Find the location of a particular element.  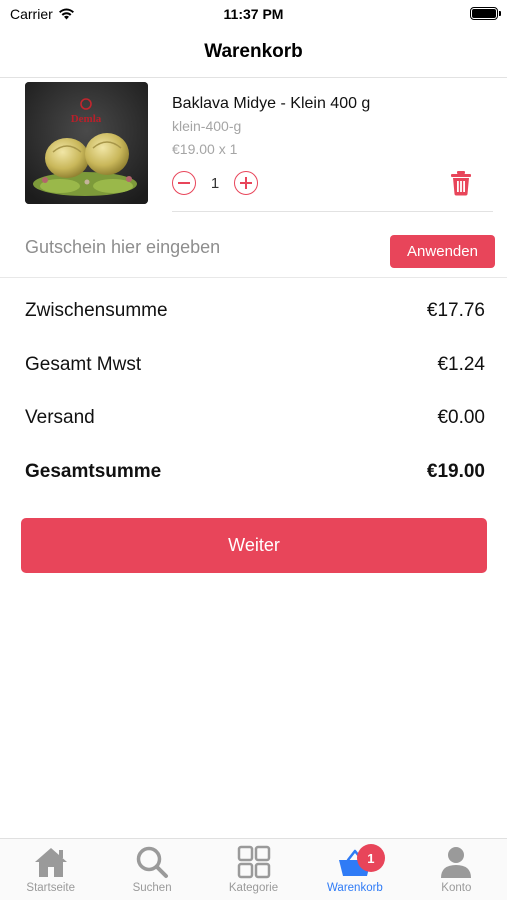

basket-icon: 1 is located at coordinates (360, 862).